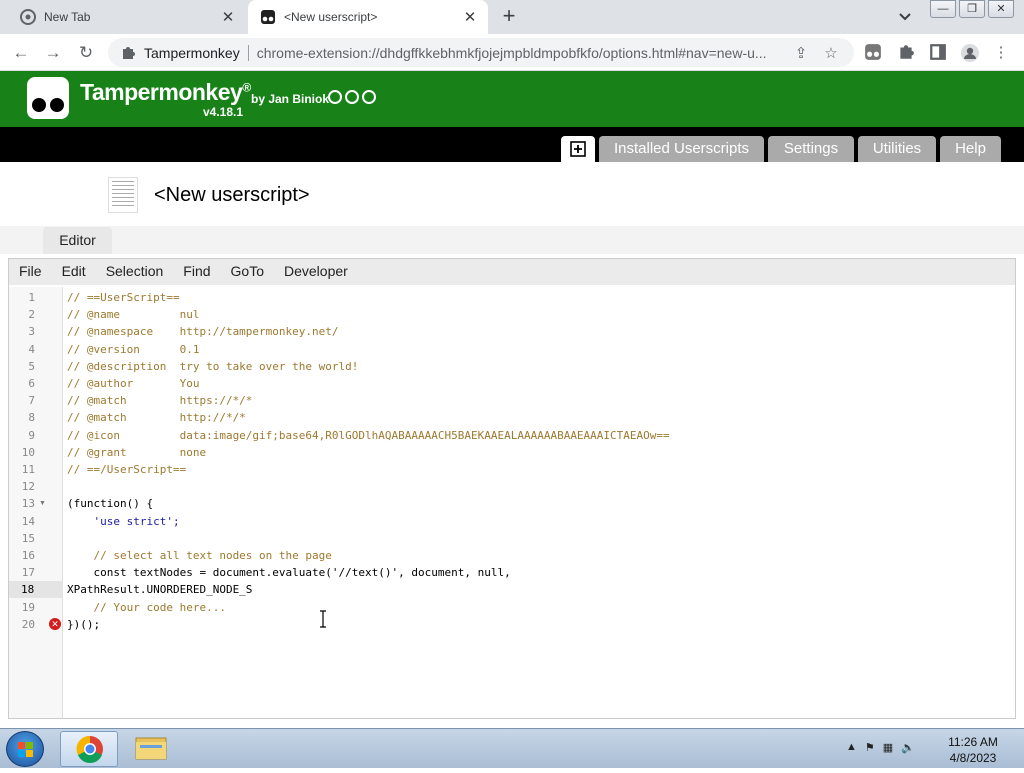  What do you see at coordinates (938, 52) in the screenshot?
I see `side-panel-icon` at bounding box center [938, 52].